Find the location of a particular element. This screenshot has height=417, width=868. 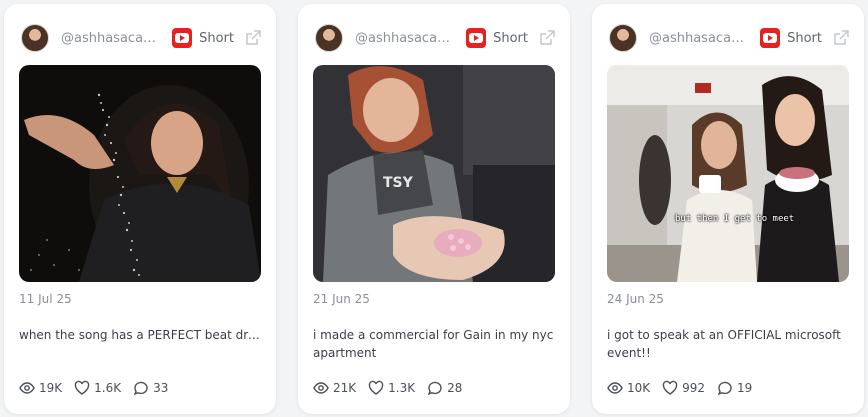

likes-stat: 1.3K is located at coordinates (391, 388).